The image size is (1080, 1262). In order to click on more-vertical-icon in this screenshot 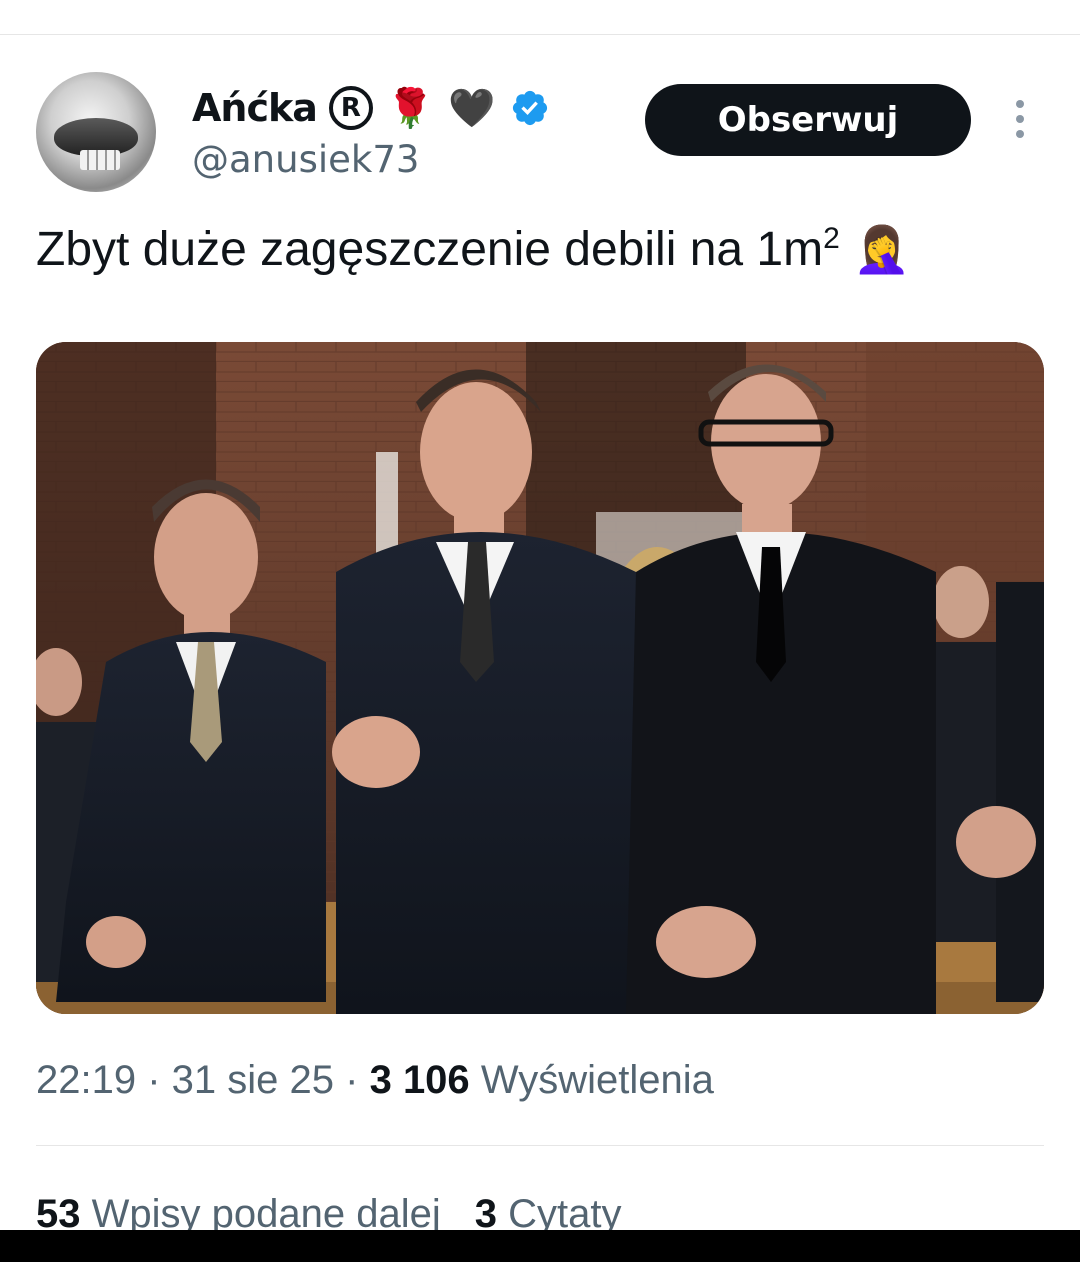, I will do `click(1020, 120)`.